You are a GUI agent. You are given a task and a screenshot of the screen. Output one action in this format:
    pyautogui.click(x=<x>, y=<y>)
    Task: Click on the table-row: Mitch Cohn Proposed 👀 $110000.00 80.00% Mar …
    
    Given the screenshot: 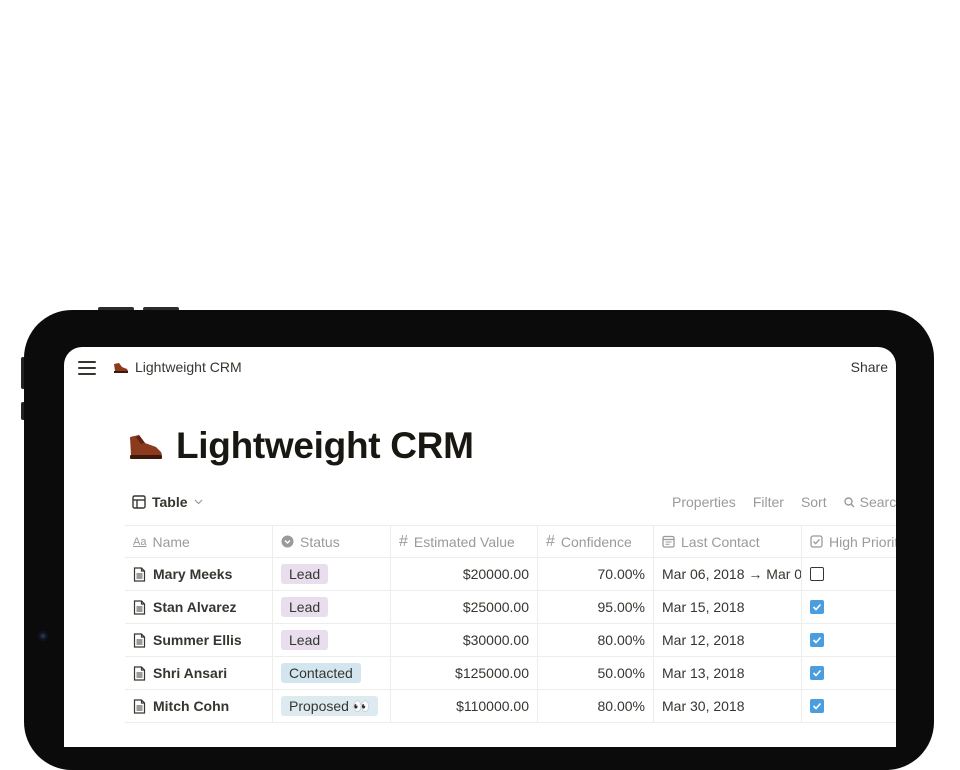 What is the action you would take?
    pyautogui.click(x=510, y=706)
    